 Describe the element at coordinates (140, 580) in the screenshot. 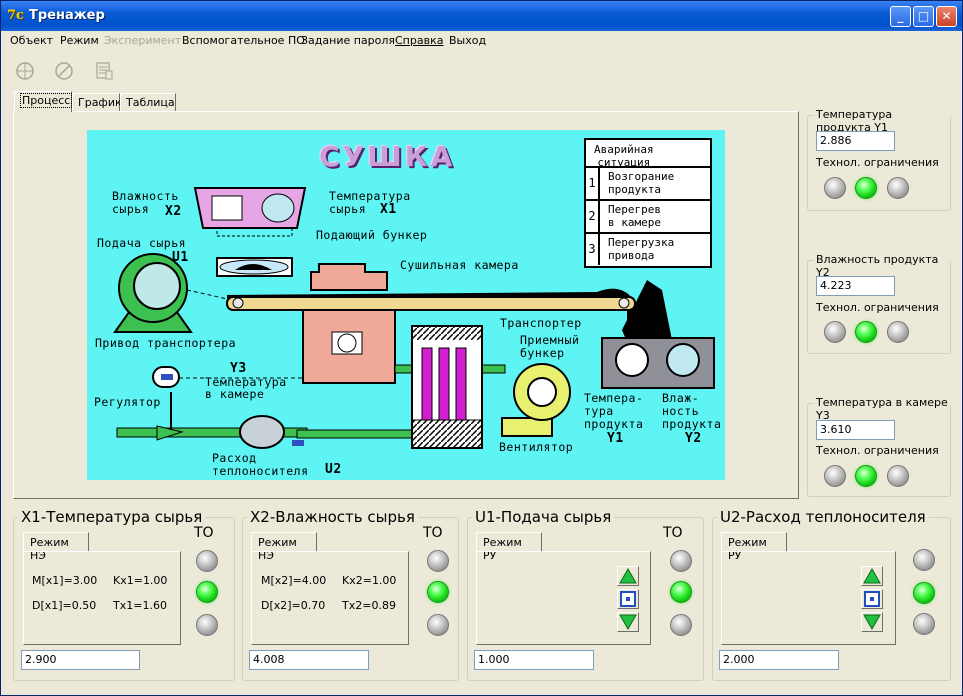

I see `param-gain: Kx1=1.00` at that location.